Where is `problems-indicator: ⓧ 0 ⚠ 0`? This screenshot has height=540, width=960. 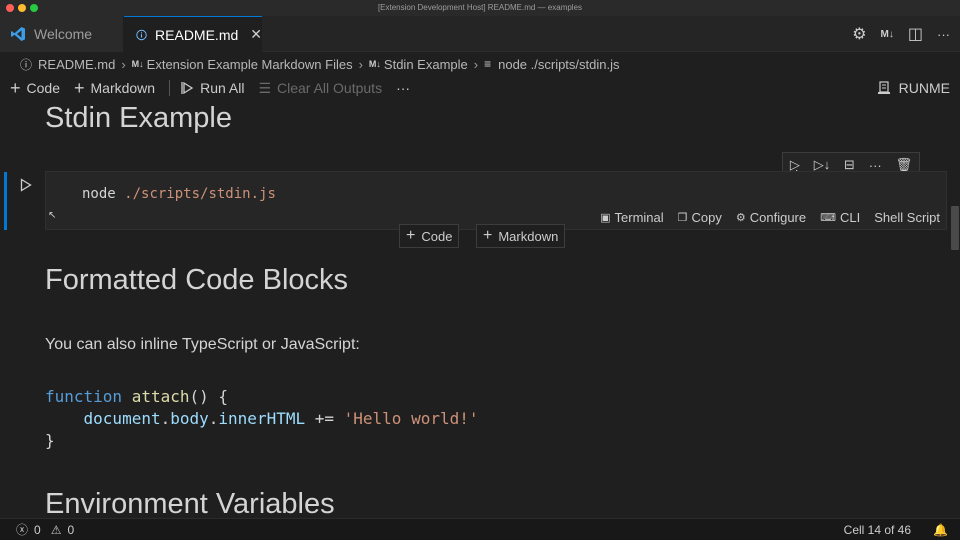 problems-indicator: ⓧ 0 ⚠ 0 is located at coordinates (45, 529).